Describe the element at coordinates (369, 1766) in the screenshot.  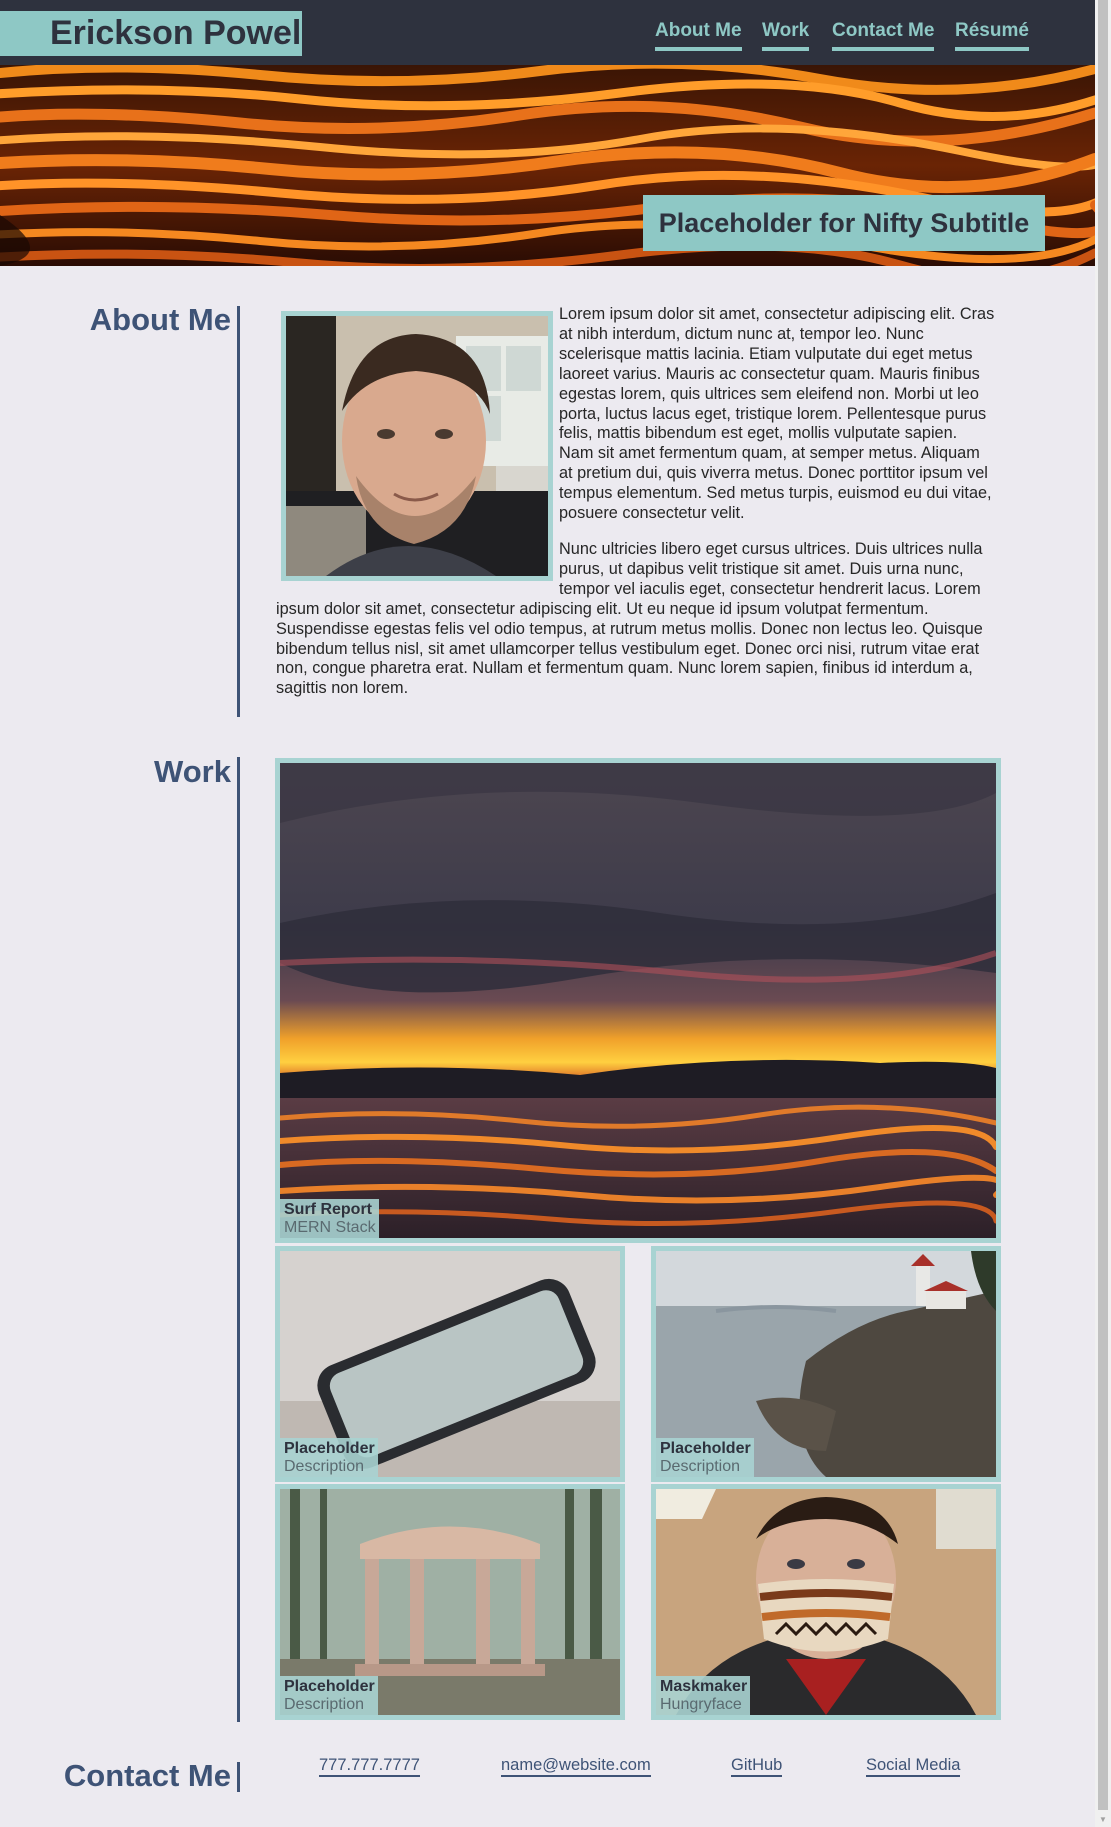
I see `contact-phone-link: 777.777.7777` at that location.